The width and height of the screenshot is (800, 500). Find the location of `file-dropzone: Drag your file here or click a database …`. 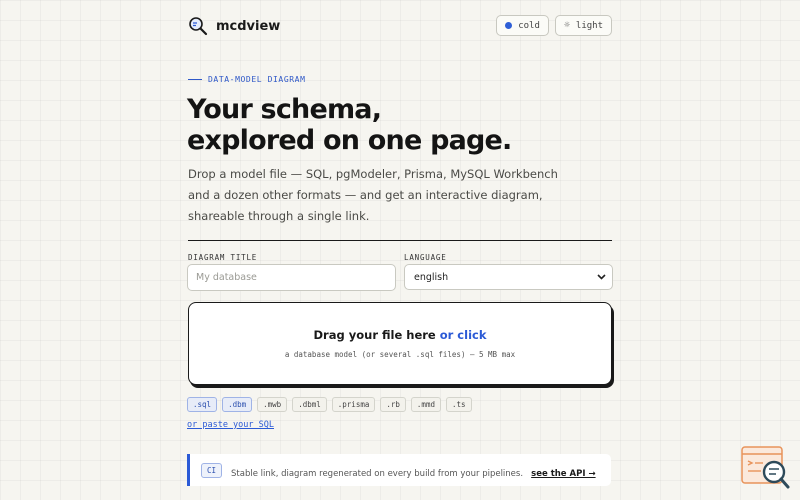

file-dropzone: Drag your file here or click a database … is located at coordinates (400, 343).